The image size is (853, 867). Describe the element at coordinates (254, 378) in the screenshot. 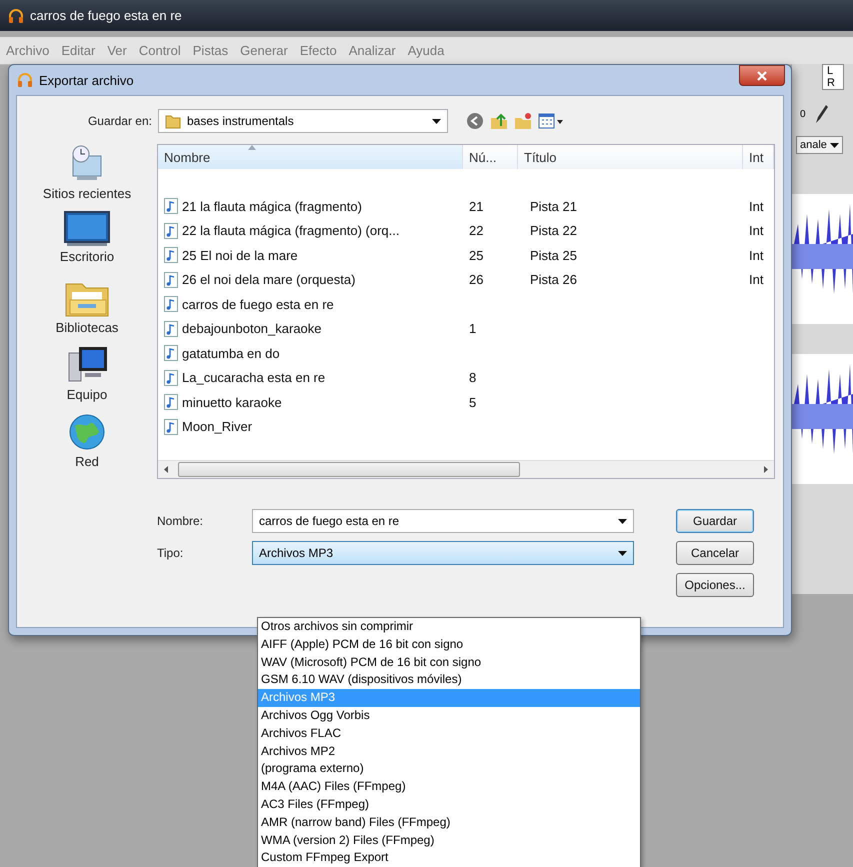

I see `file-name: La_cucaracha esta en re` at that location.